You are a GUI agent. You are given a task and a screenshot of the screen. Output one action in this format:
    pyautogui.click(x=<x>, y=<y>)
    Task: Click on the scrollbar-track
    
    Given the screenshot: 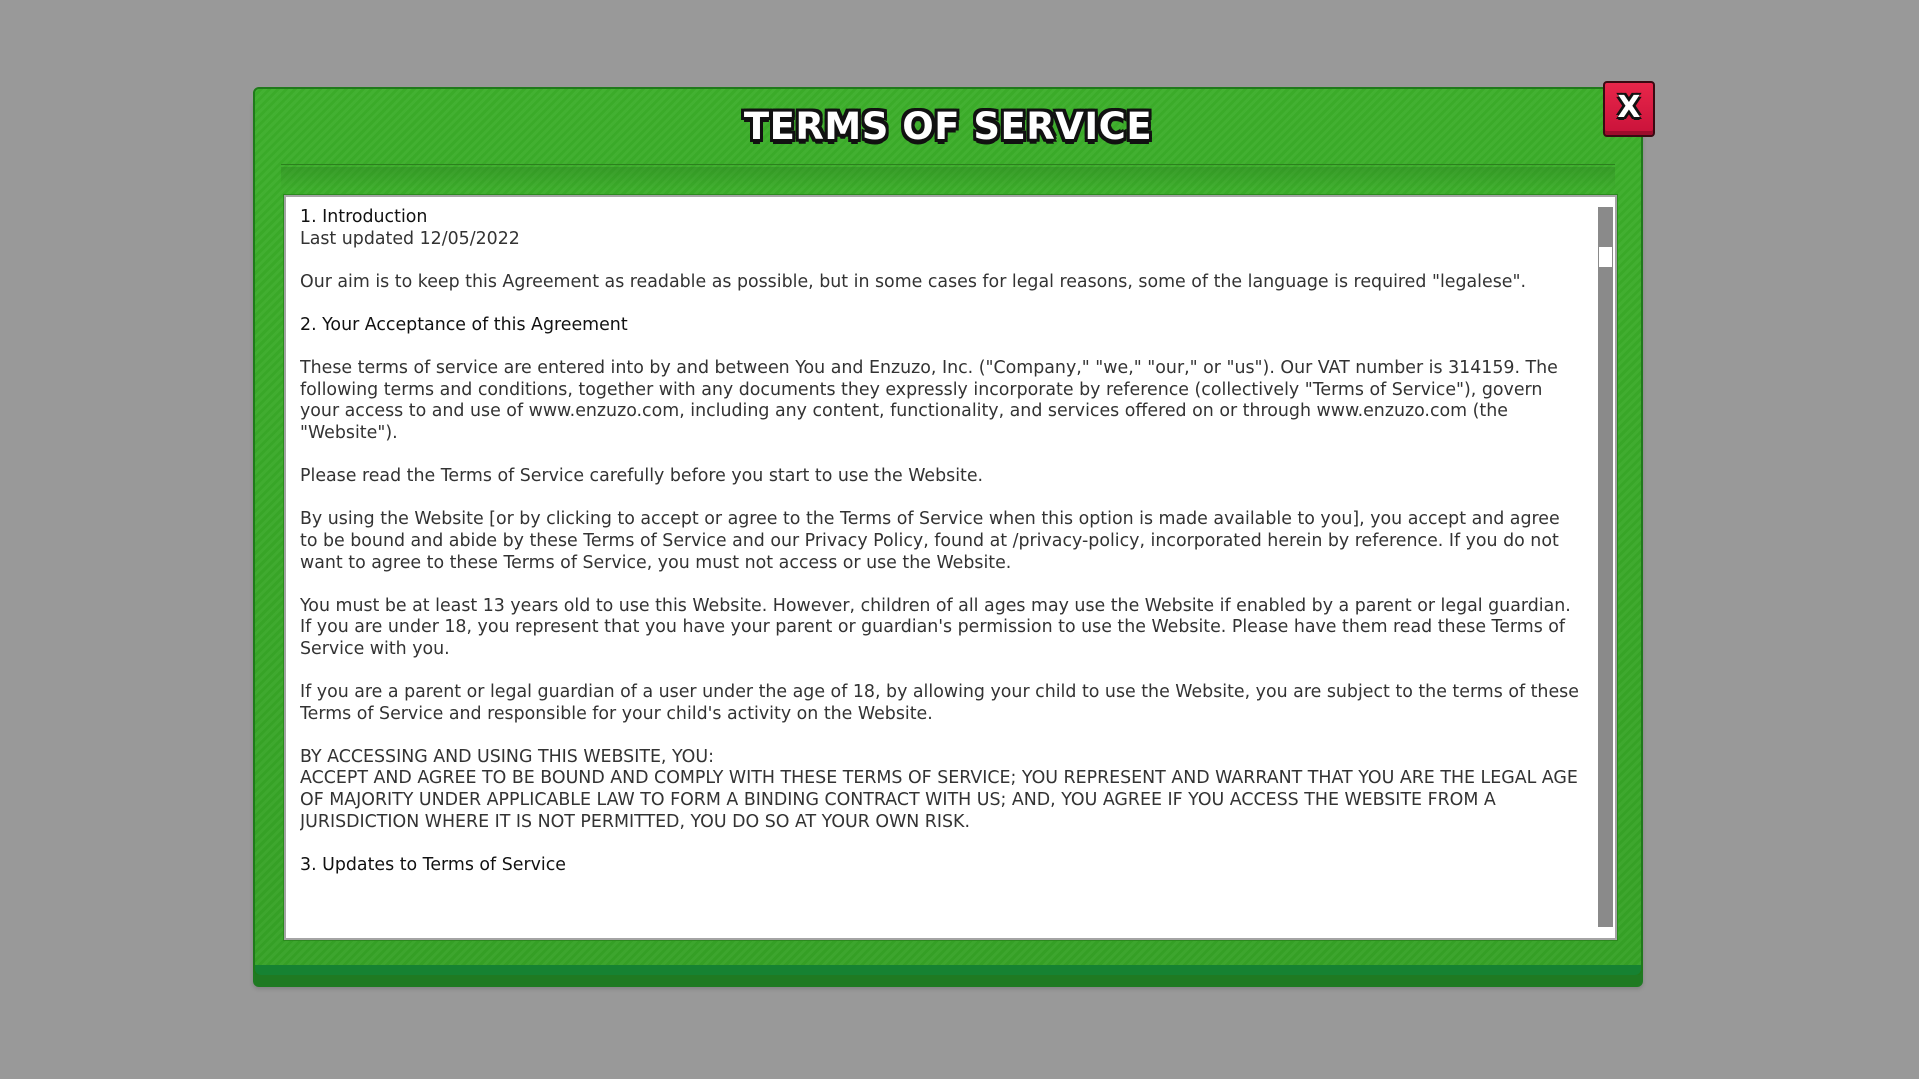 What is the action you would take?
    pyautogui.click(x=1605, y=567)
    